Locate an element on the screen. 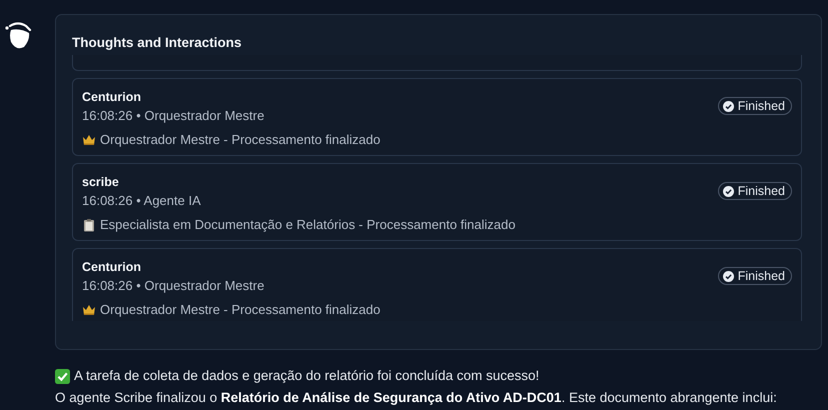  entry-message: Especialista em Documentação e Relatórios - Processamento finalizado is located at coordinates (308, 225).